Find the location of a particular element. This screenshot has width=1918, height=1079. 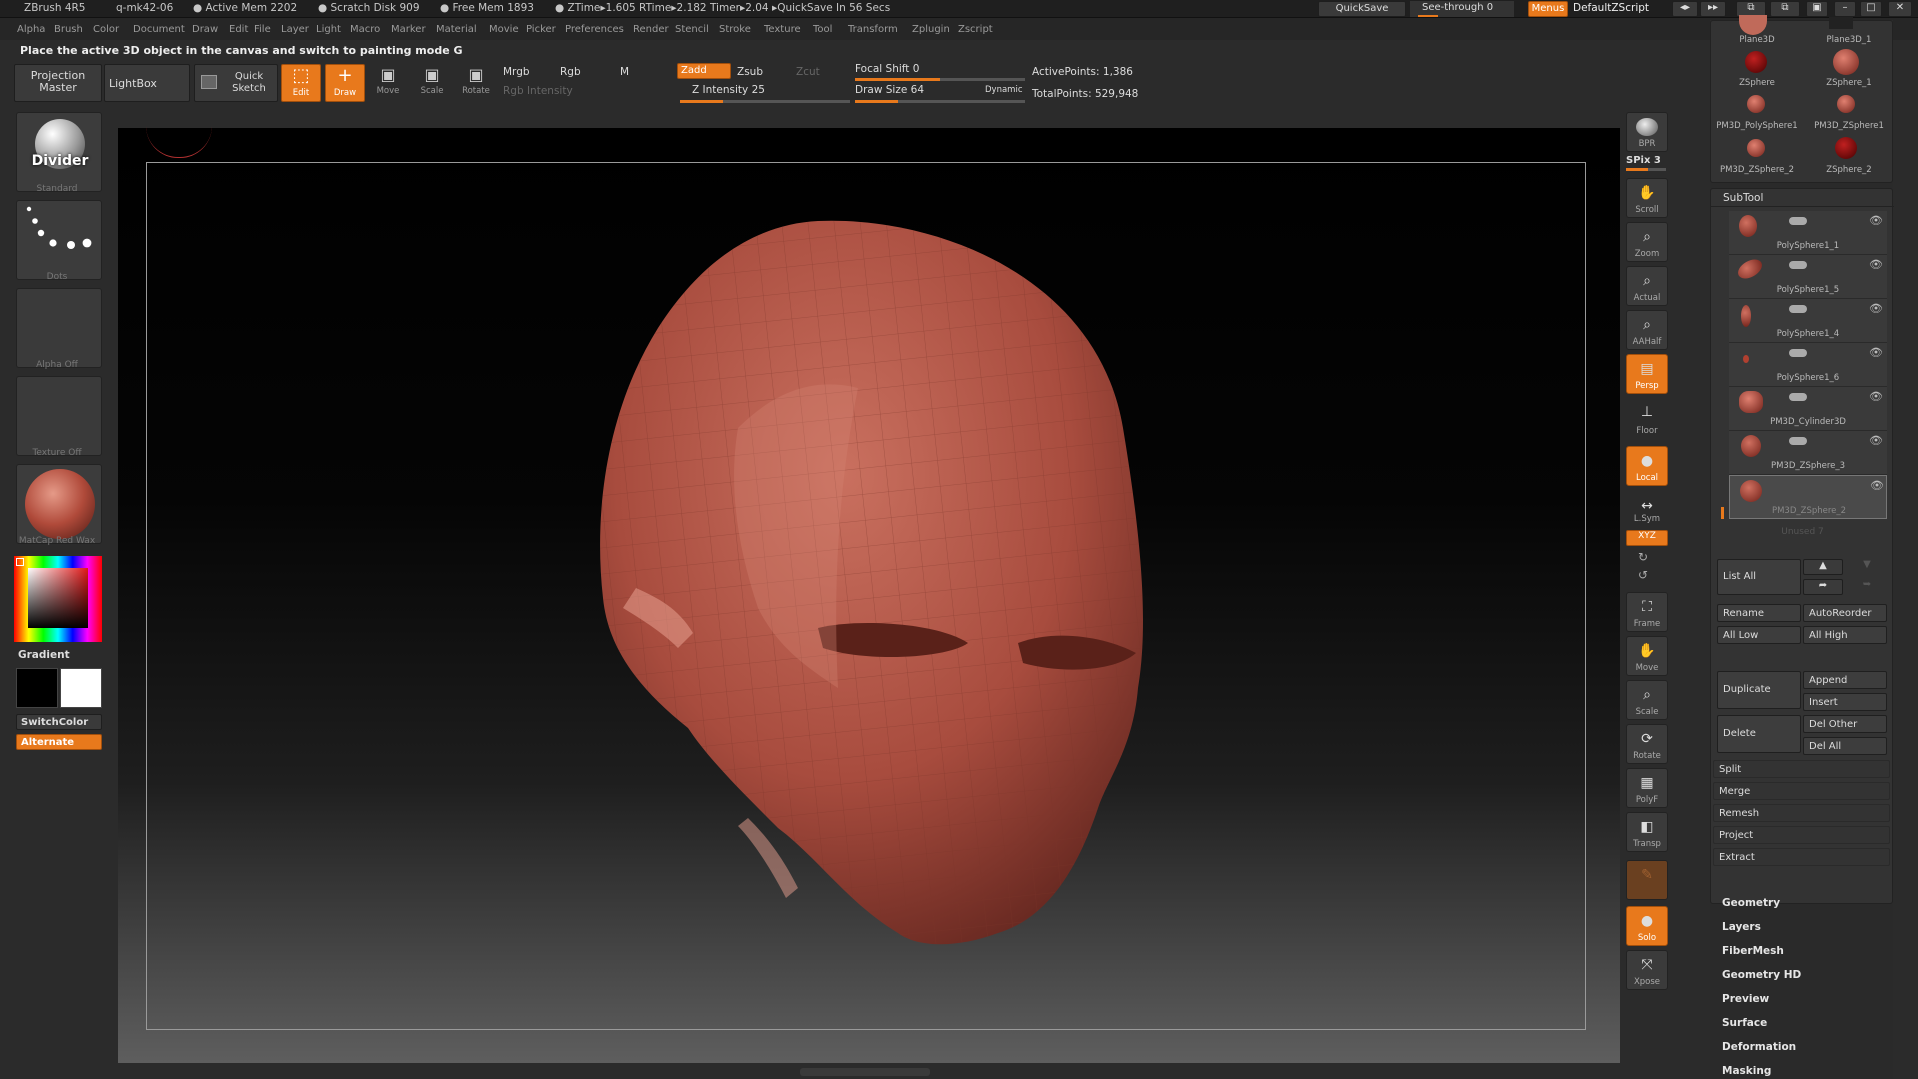

deformation-section: Deformation is located at coordinates (1759, 1047).